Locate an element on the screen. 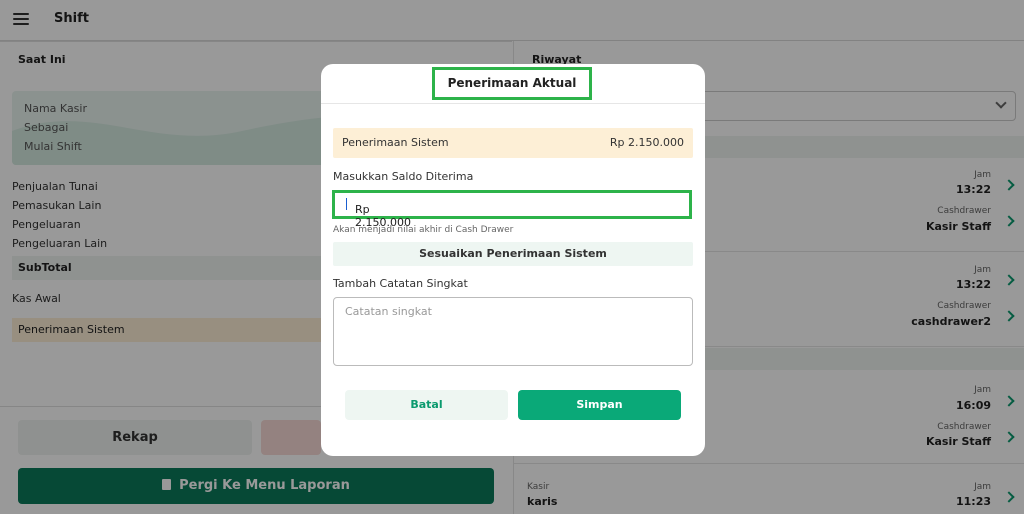 The image size is (1024, 514). dialog-header: Penerimaan Aktual is located at coordinates (513, 84).